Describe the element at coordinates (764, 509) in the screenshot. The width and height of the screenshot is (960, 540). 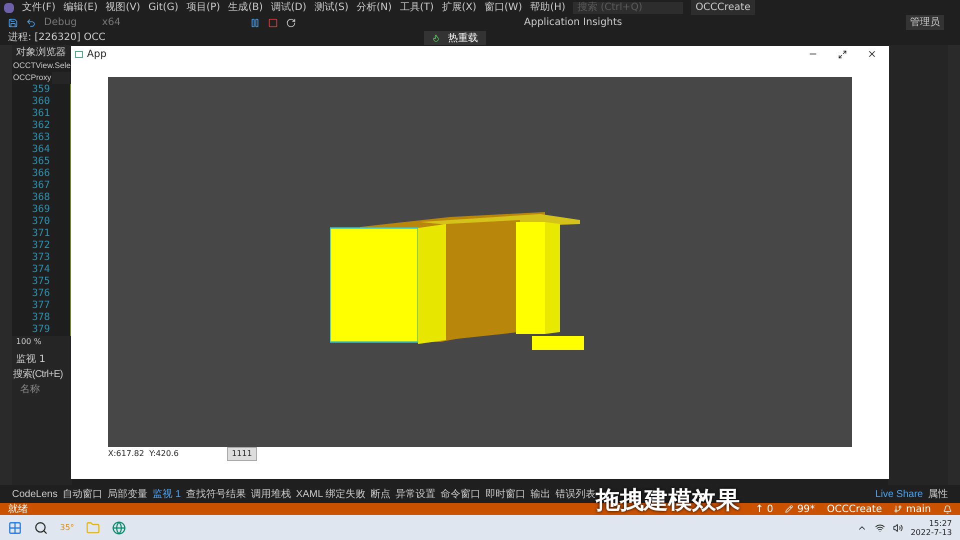
I see `push-count: ↑ 0` at that location.